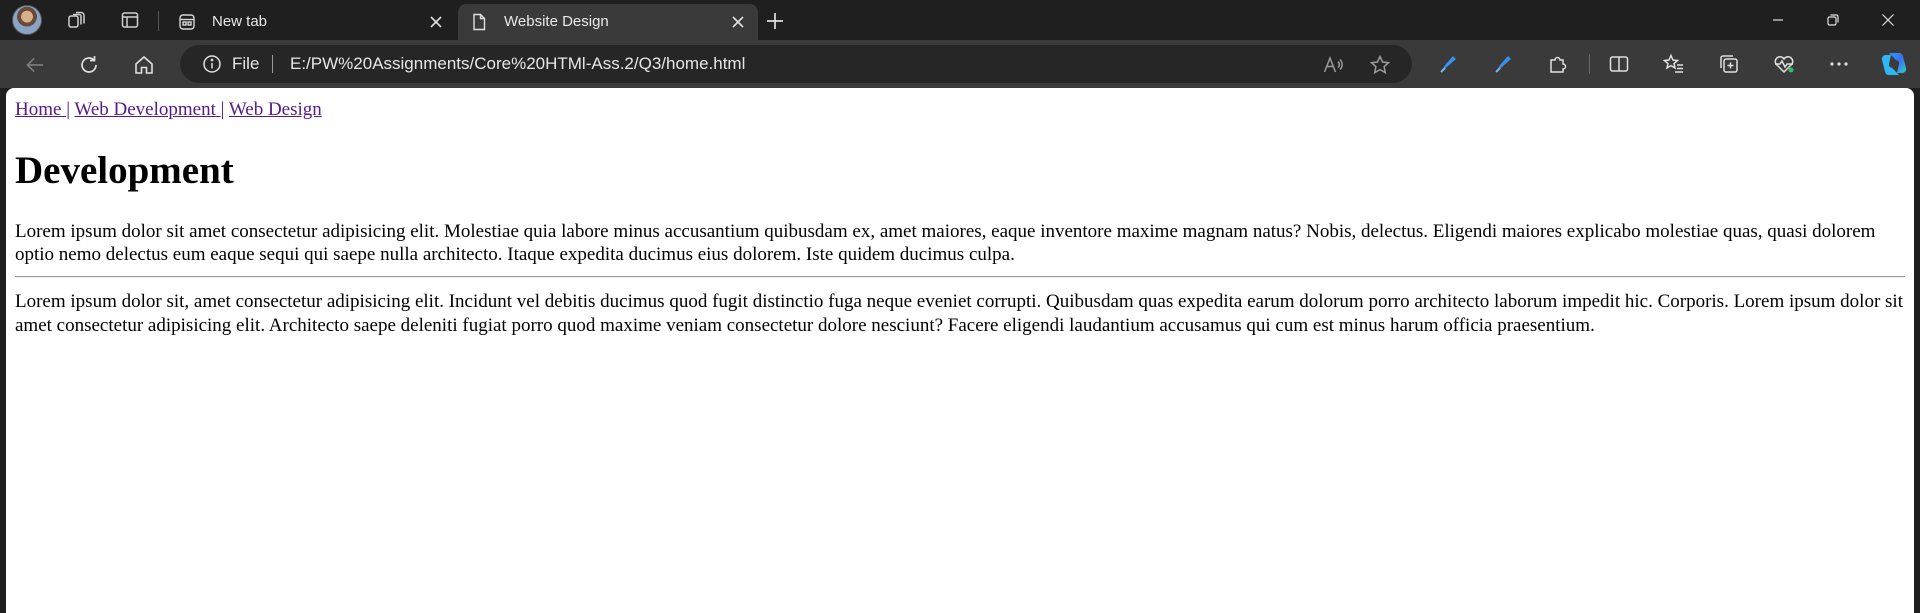  Describe the element at coordinates (479, 22) in the screenshot. I see `file-favicon-icon` at that location.